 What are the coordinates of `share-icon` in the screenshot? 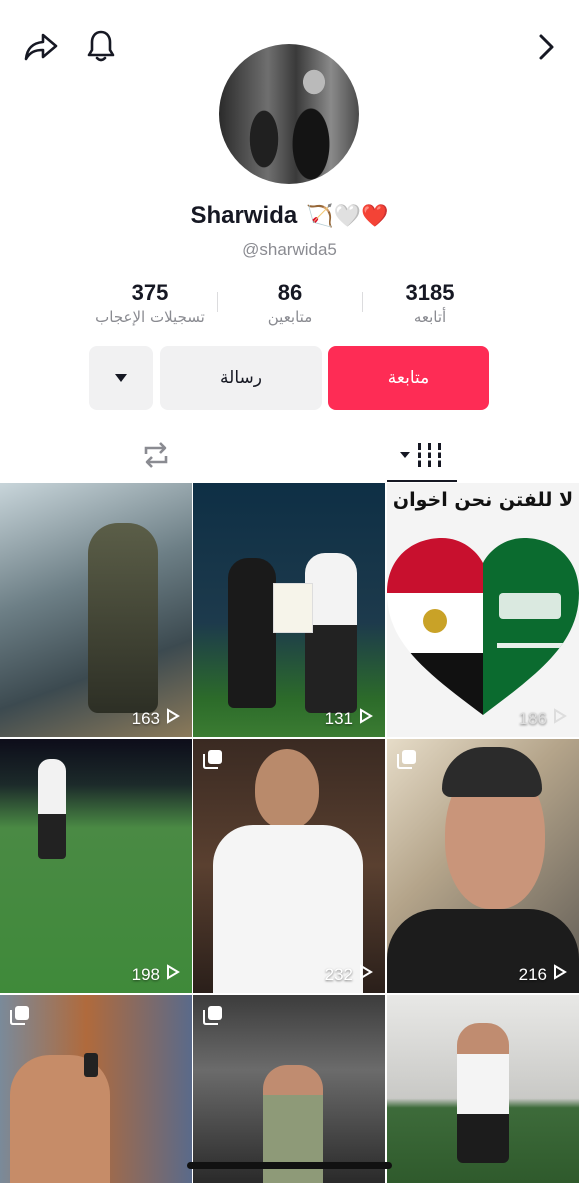 It's located at (41, 47).